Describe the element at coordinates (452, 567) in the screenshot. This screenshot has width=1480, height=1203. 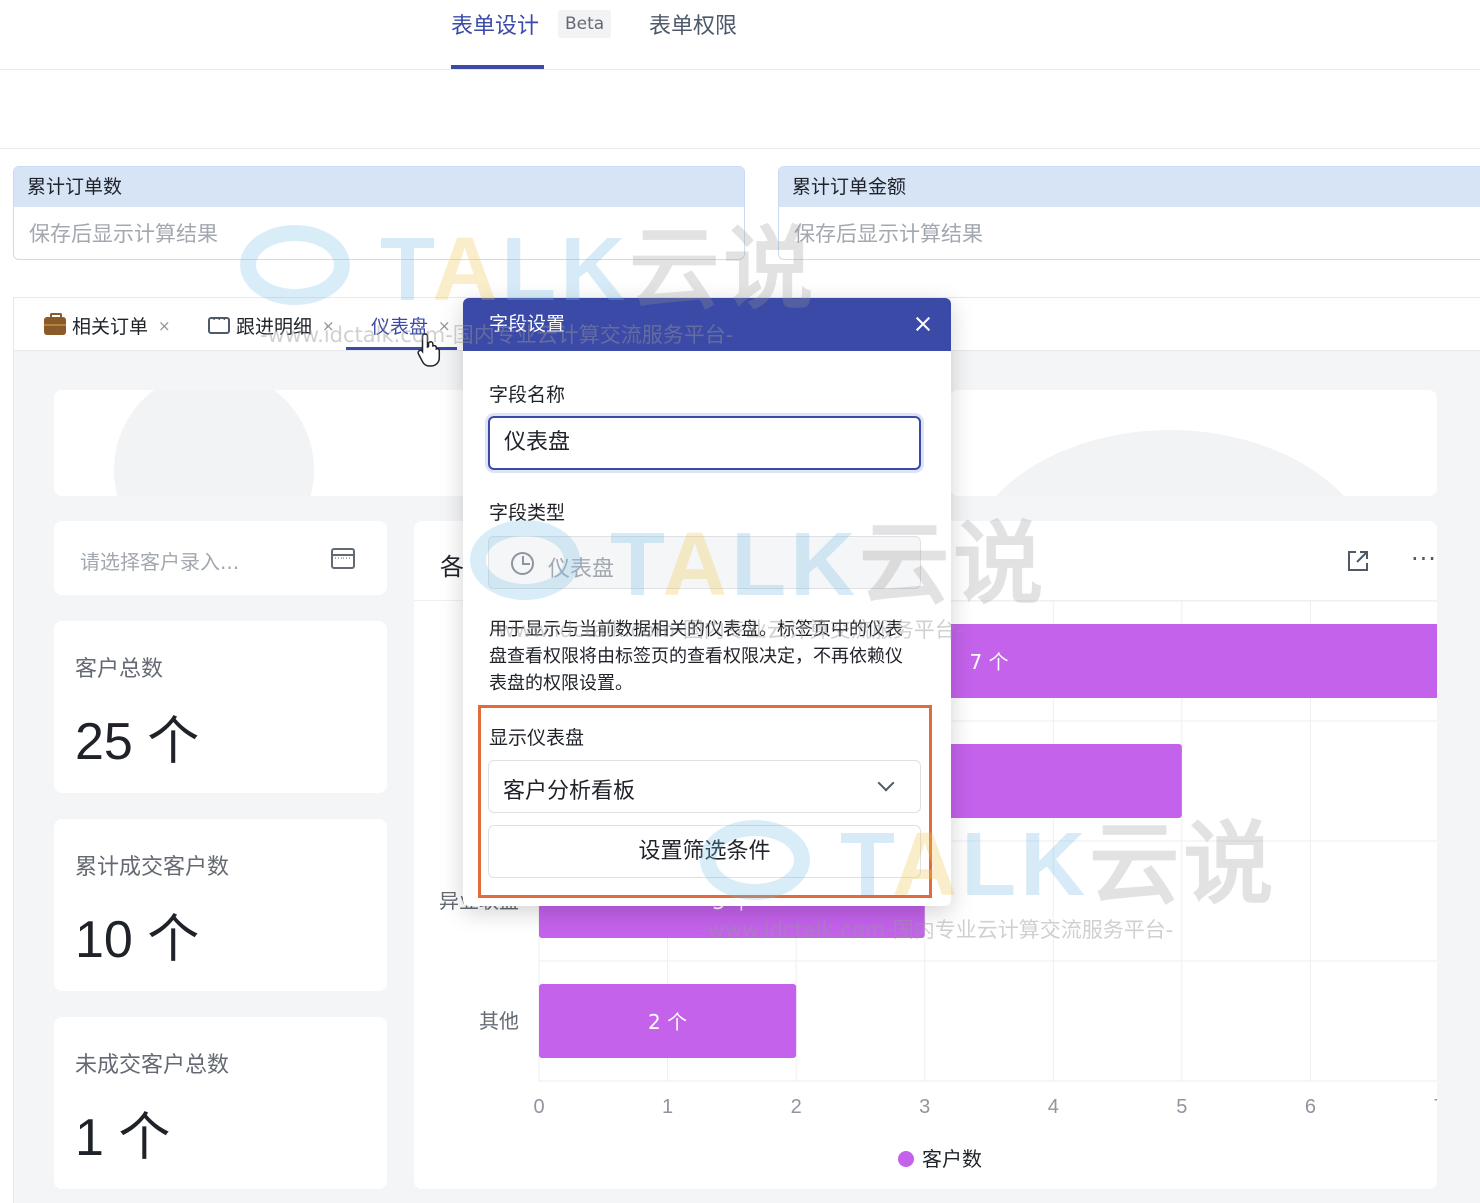
I see `chart-title: 各` at that location.